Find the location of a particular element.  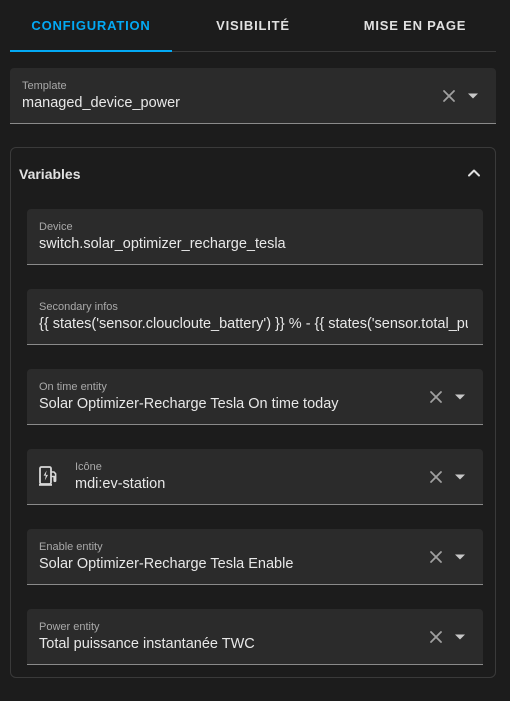

device-value: switch.solar_optimizer_recharge_tesla is located at coordinates (162, 244).